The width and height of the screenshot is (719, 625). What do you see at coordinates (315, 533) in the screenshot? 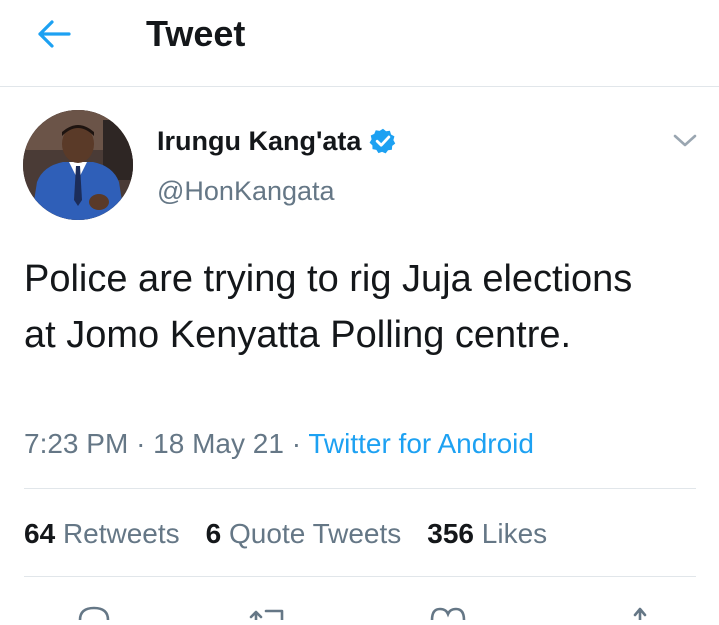
I see `quotes-label: Quote Tweets` at bounding box center [315, 533].